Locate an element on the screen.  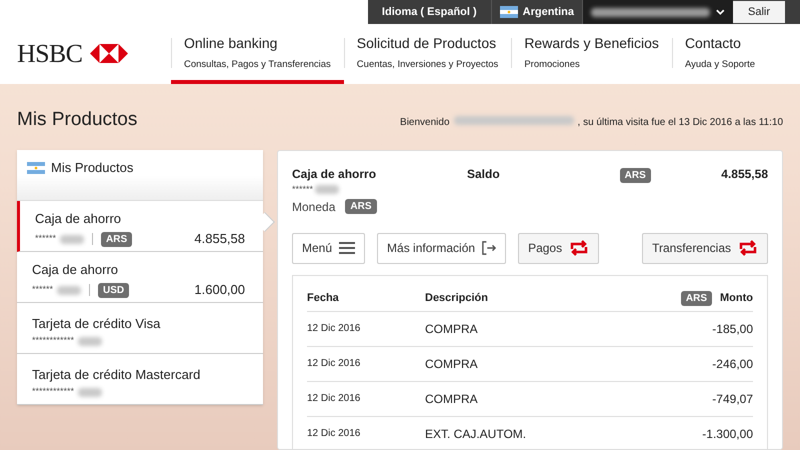
table-cell-text: -246,00 is located at coordinates (732, 364).